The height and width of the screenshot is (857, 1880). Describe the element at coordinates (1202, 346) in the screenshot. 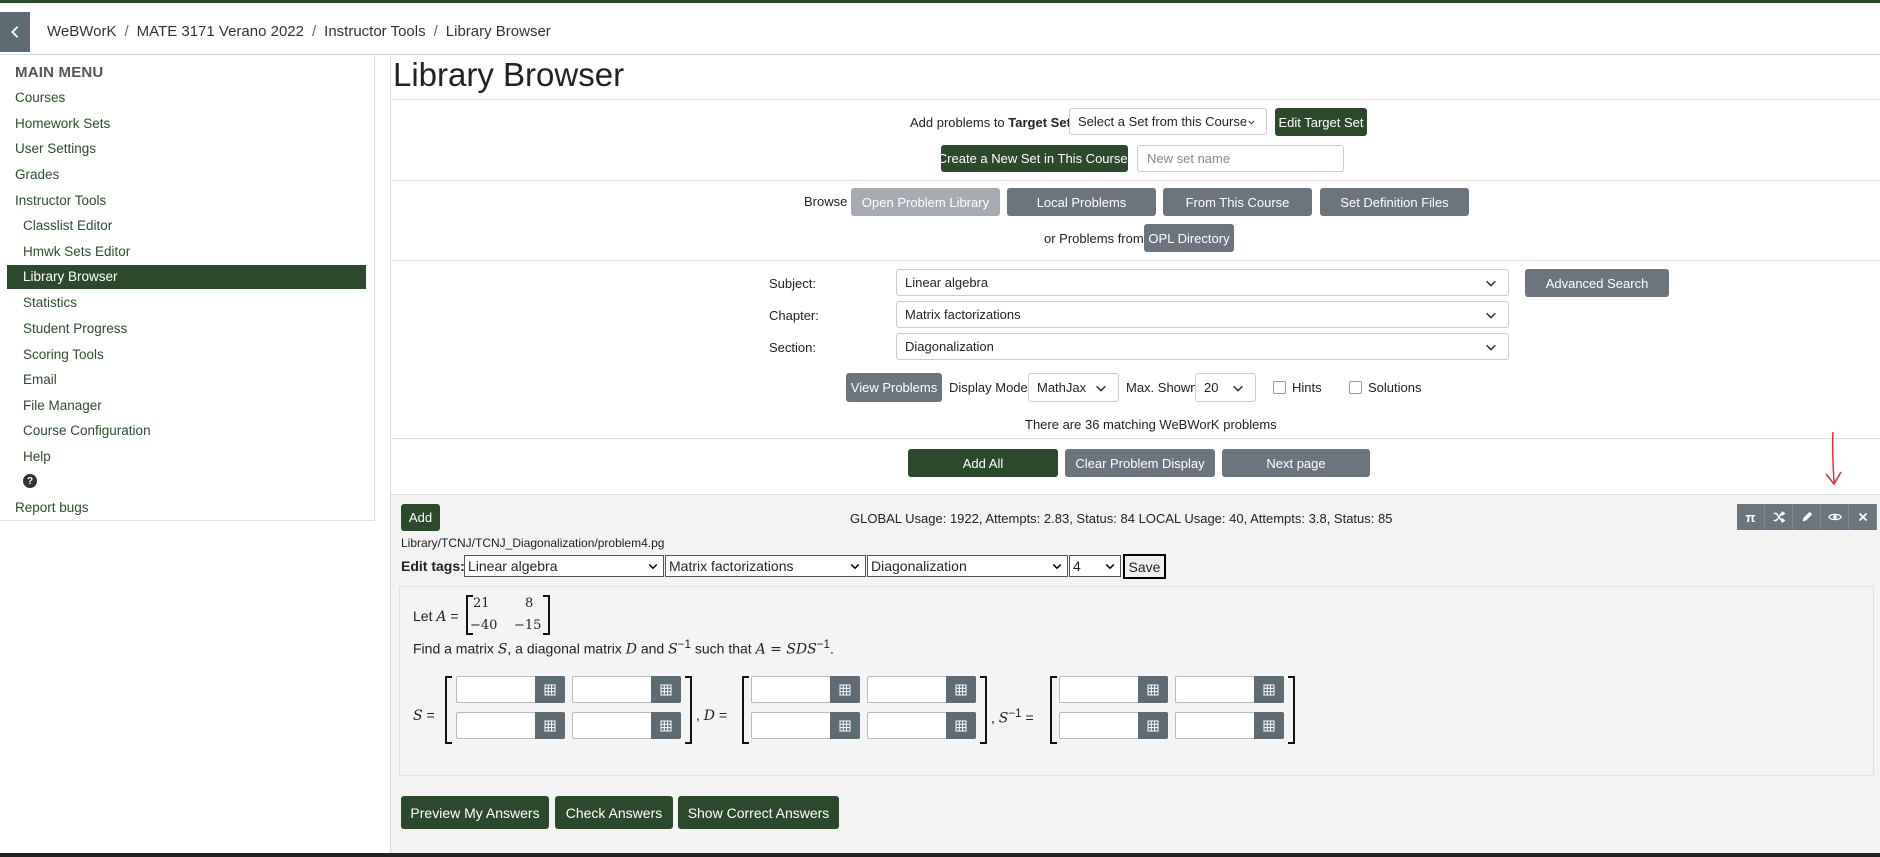

I see `section-select: Diagonalization` at that location.